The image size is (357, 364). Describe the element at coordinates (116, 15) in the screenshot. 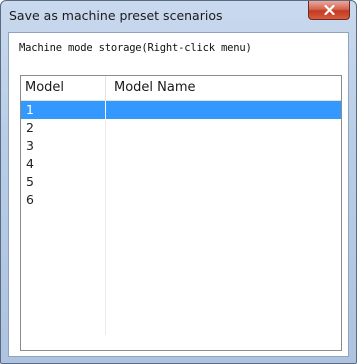

I see `window-title: Save as machine preset scenarios` at that location.